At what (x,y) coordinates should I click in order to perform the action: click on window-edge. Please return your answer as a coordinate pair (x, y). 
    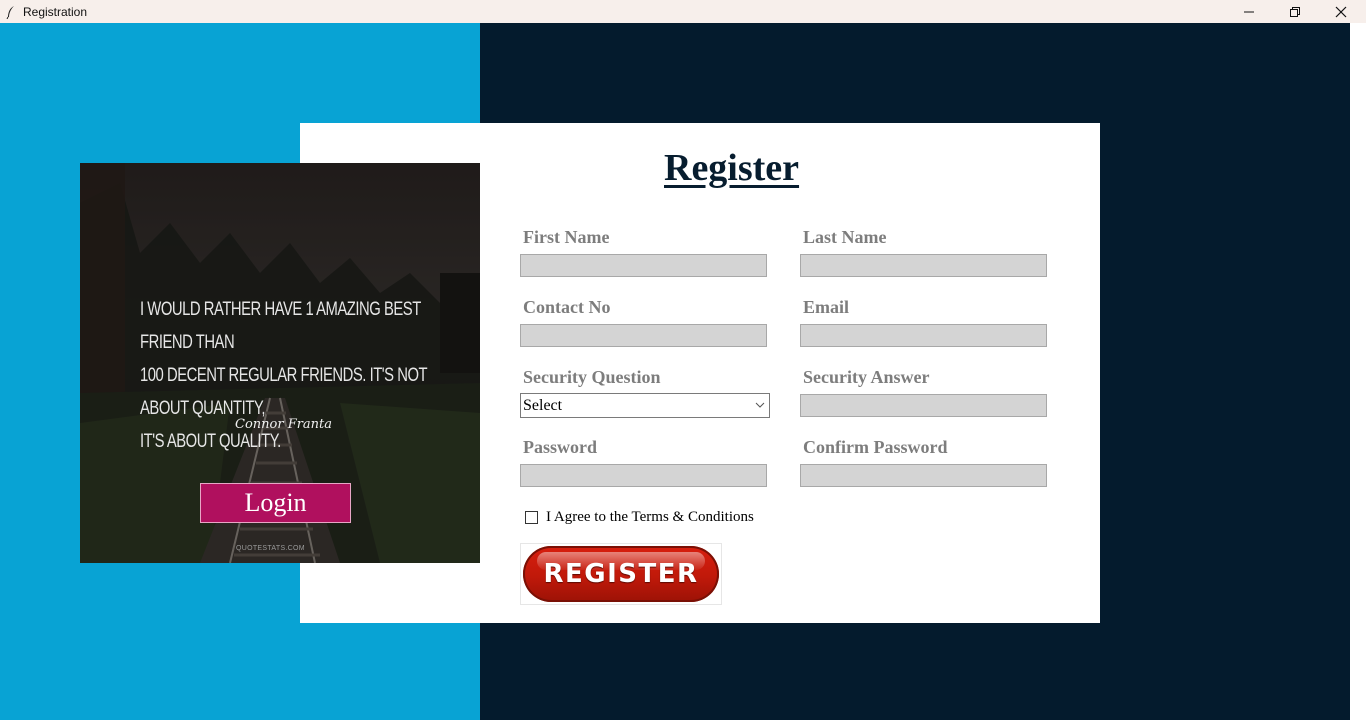
    Looking at the image, I should click on (1358, 371).